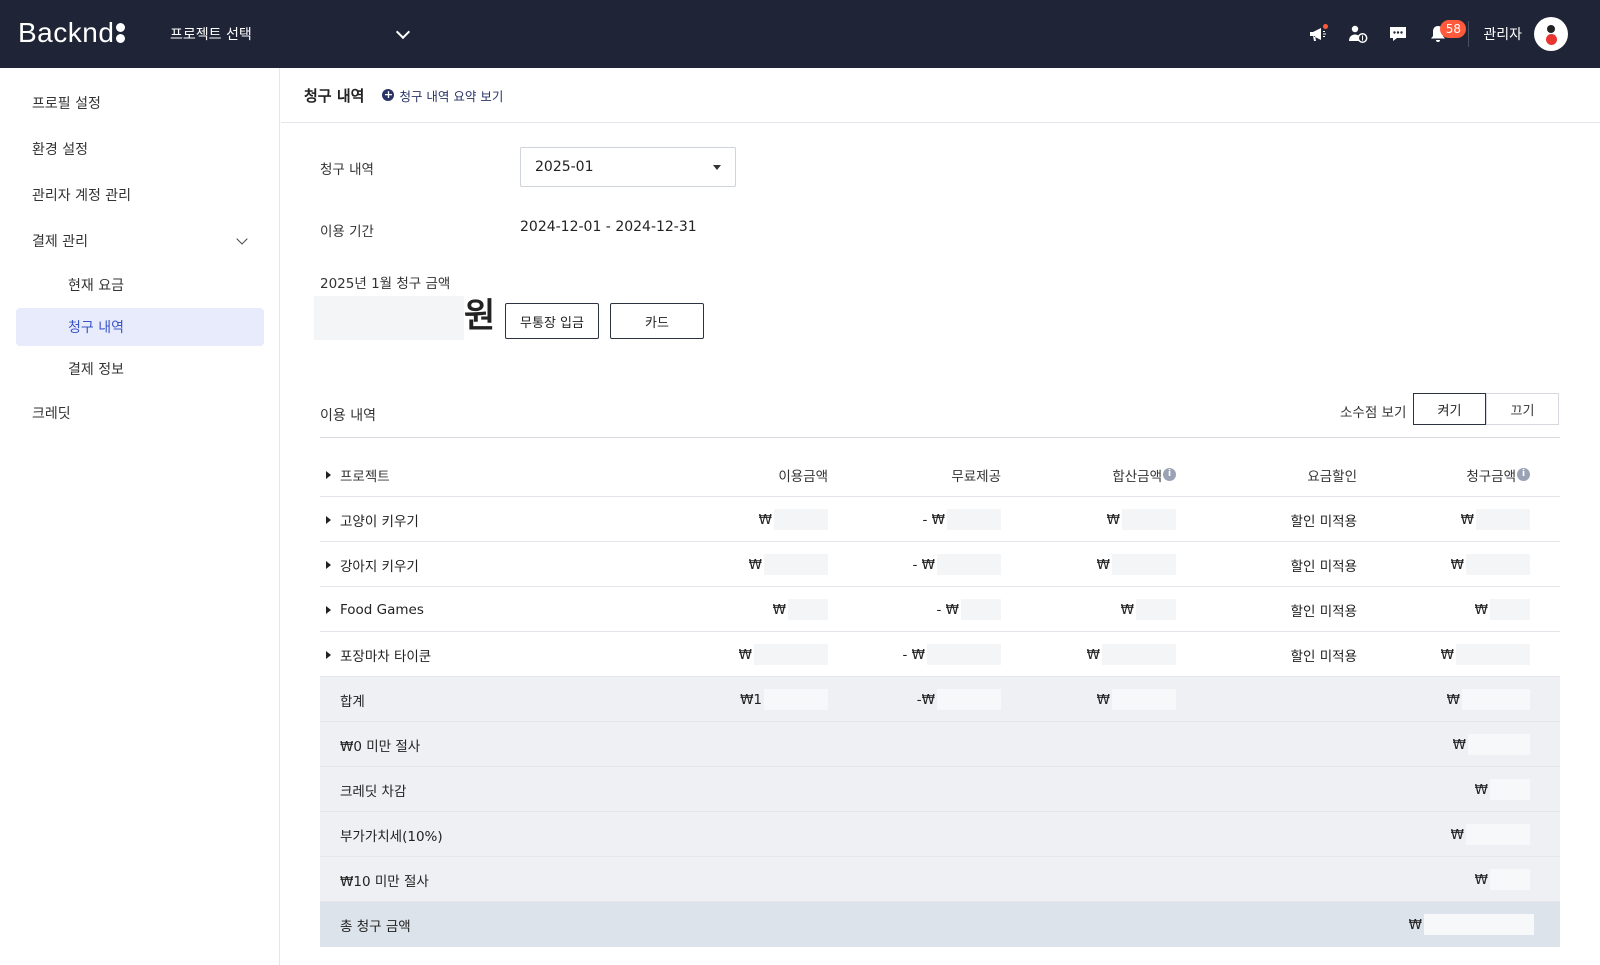 The image size is (1600, 965). I want to click on expand-all-icon, so click(328, 475).